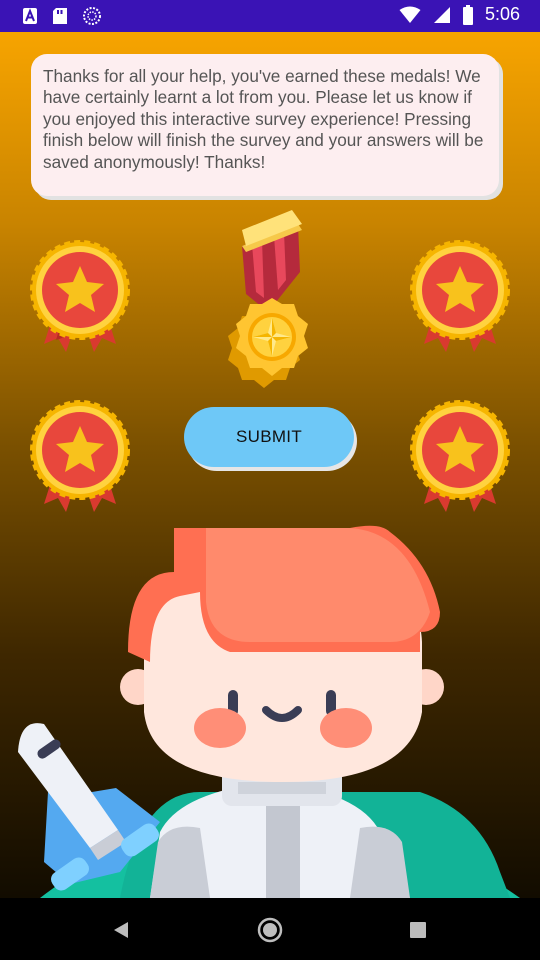 This screenshot has width=540, height=960. I want to click on status-bar: 5:06, so click(270, 16).